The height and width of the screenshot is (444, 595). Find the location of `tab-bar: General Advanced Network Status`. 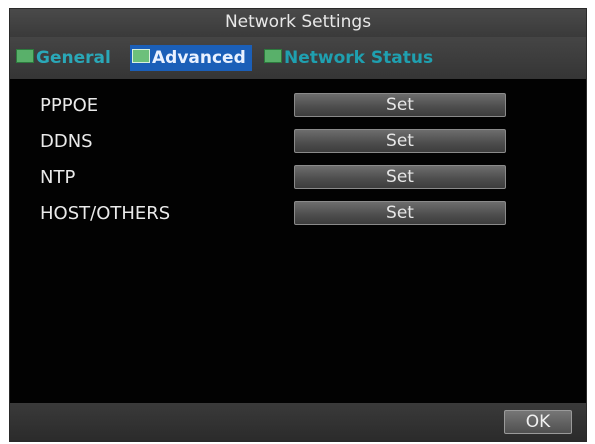

tab-bar: General Advanced Network Status is located at coordinates (298, 58).